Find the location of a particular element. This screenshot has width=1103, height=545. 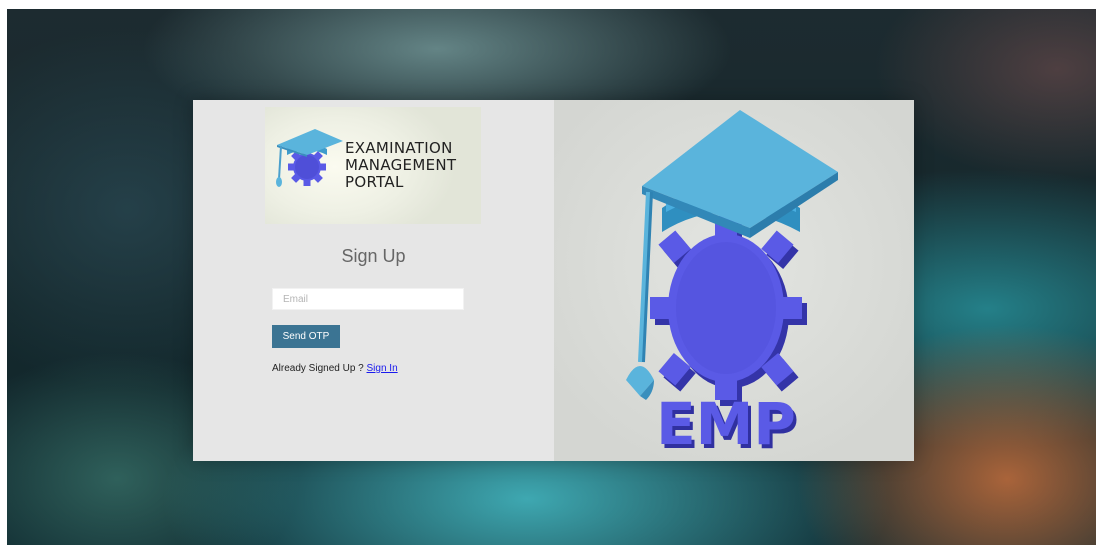

gear-icon is located at coordinates (728, 311).